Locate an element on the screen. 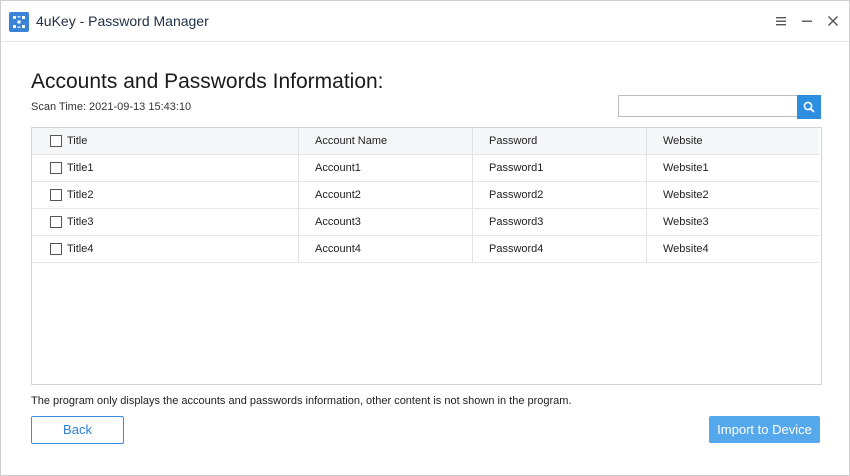 The height and width of the screenshot is (476, 850). close-button is located at coordinates (833, 21).